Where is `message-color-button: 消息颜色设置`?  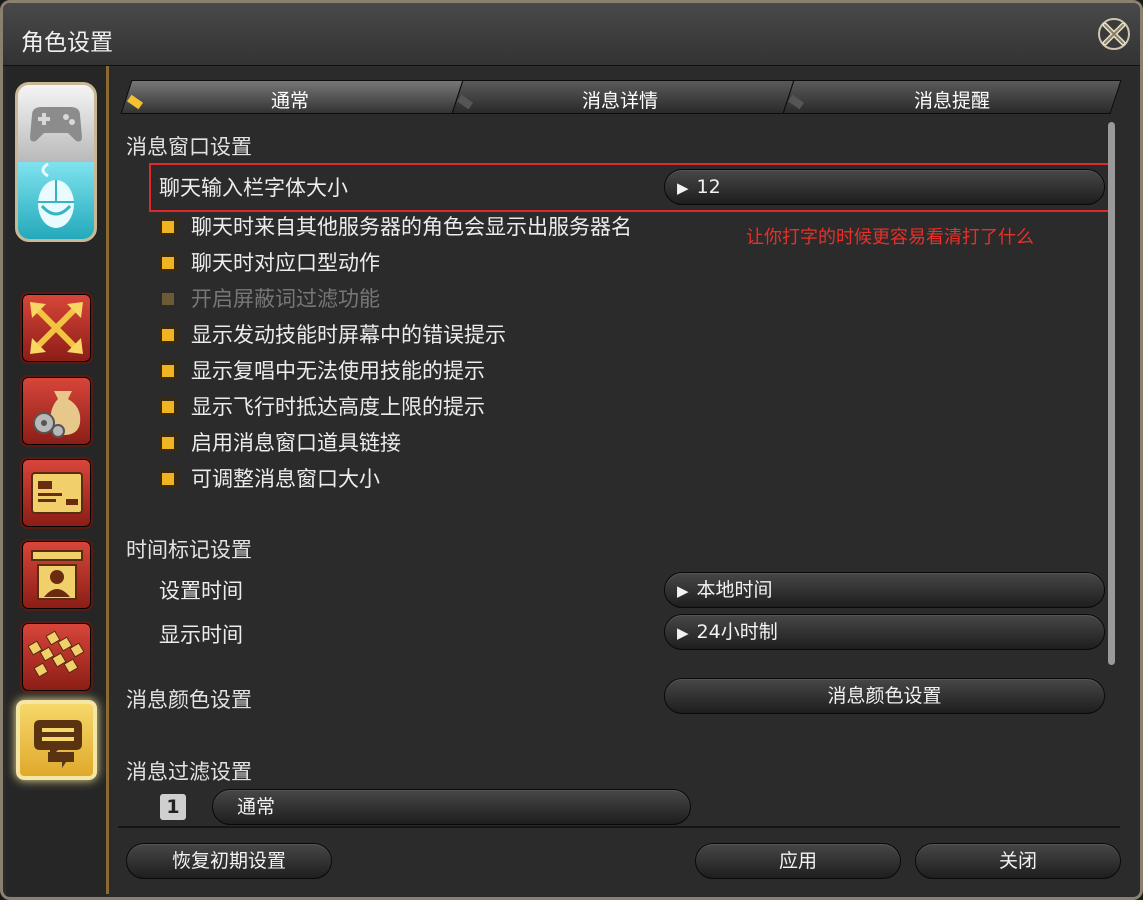 message-color-button: 消息颜色设置 is located at coordinates (884, 696).